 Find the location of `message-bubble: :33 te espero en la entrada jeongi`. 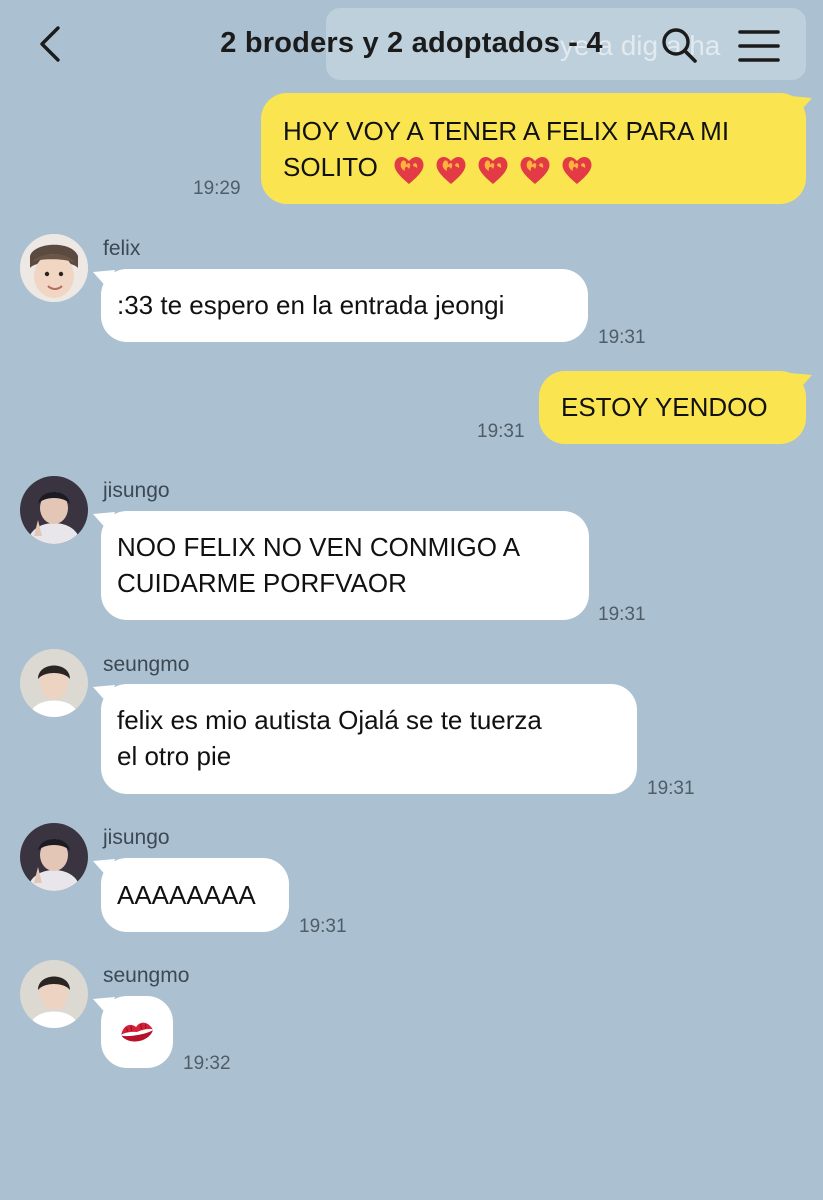

message-bubble: :33 te espero en la entrada jeongi is located at coordinates (344, 305).